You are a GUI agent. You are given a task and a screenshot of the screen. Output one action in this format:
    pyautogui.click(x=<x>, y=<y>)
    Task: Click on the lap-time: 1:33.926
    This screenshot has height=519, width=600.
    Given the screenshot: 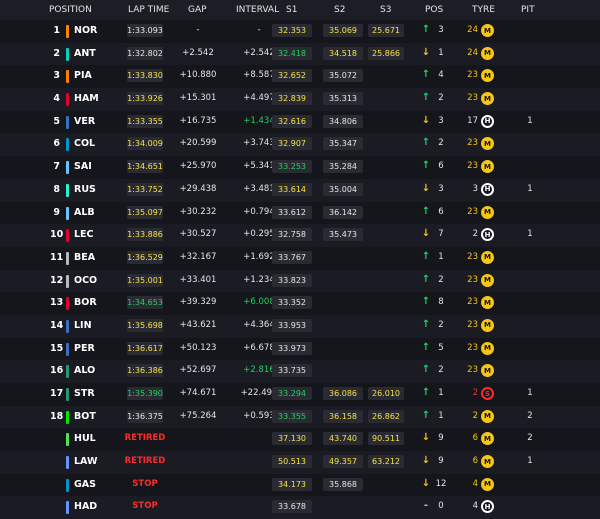 What is the action you would take?
    pyautogui.click(x=145, y=99)
    